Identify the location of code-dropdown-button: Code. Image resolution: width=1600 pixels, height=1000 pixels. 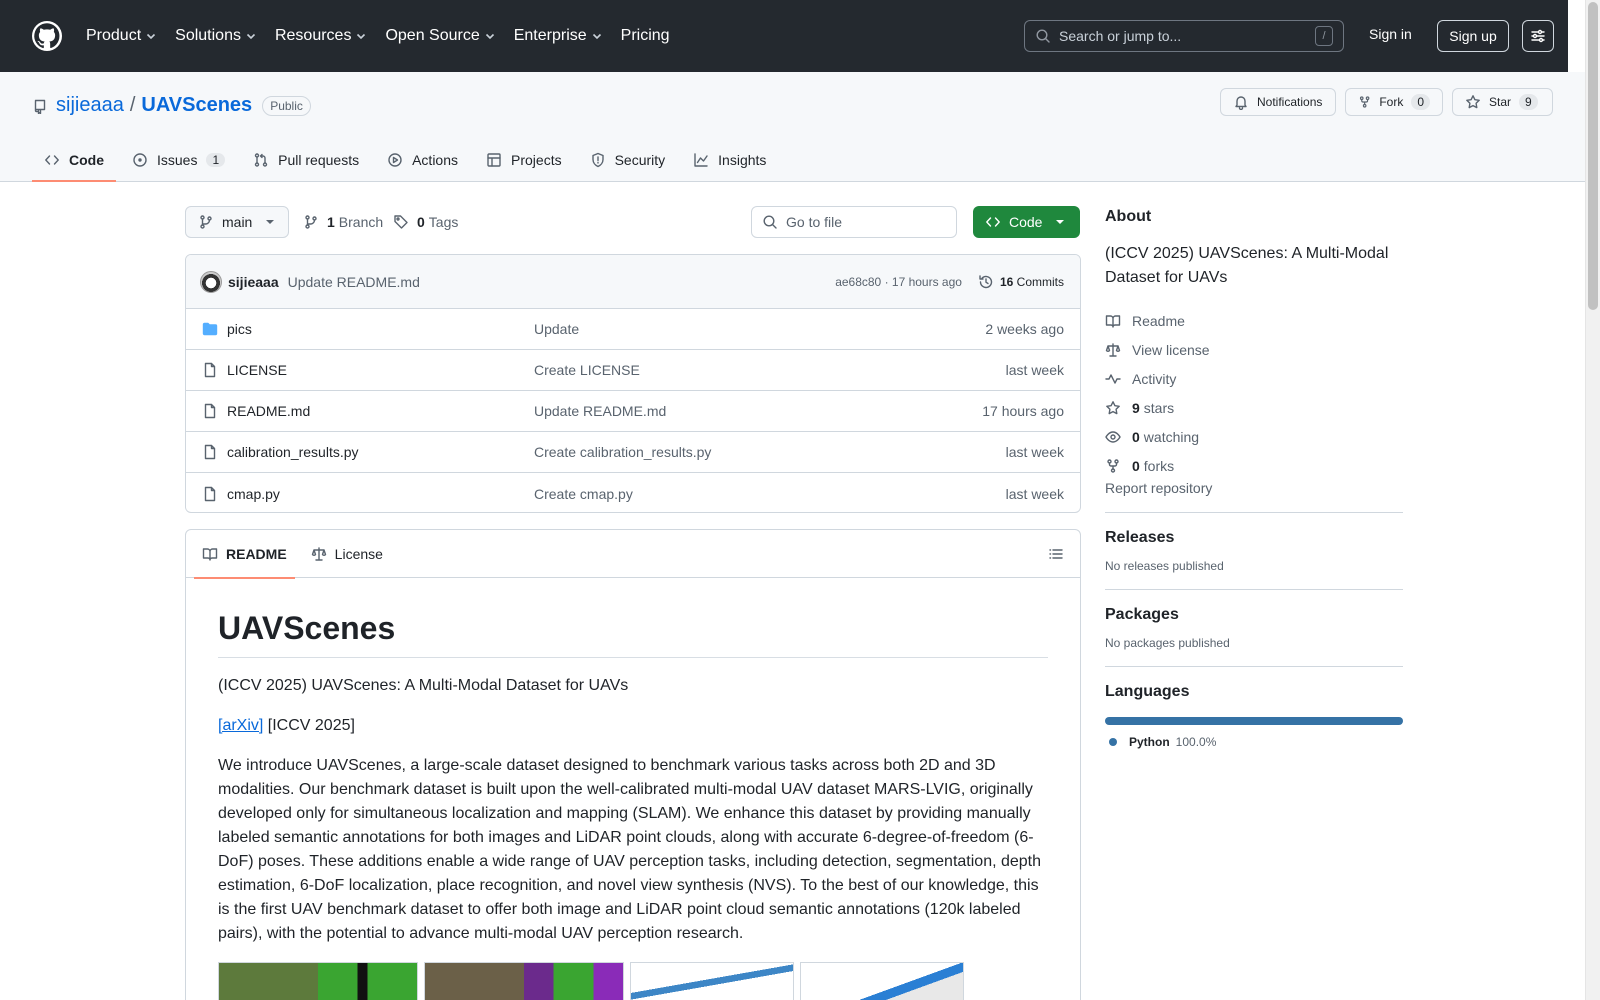
(1026, 222).